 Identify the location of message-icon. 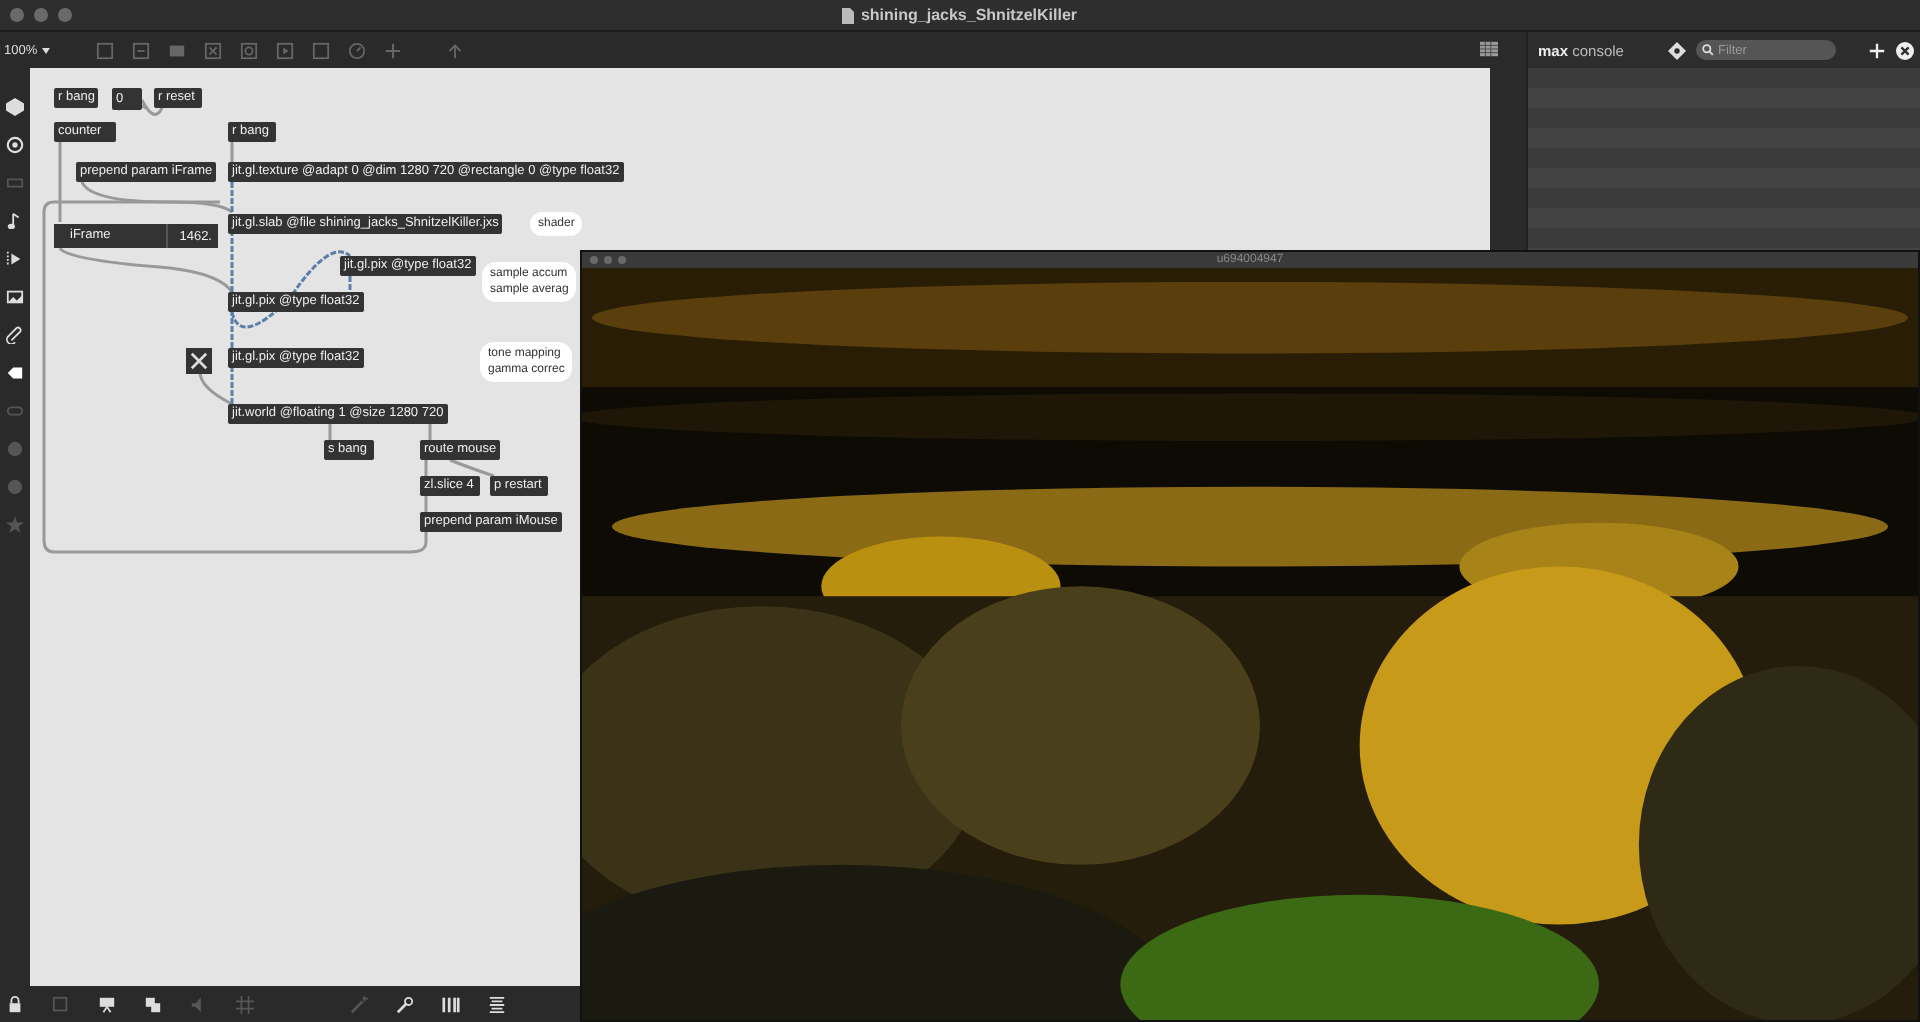
(176, 50).